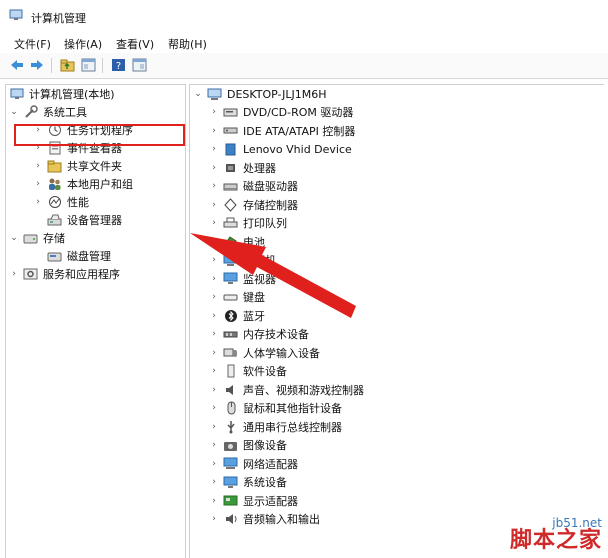 The image size is (608, 558). What do you see at coordinates (304, 16) in the screenshot?
I see `title-bar: 计算机管理` at bounding box center [304, 16].